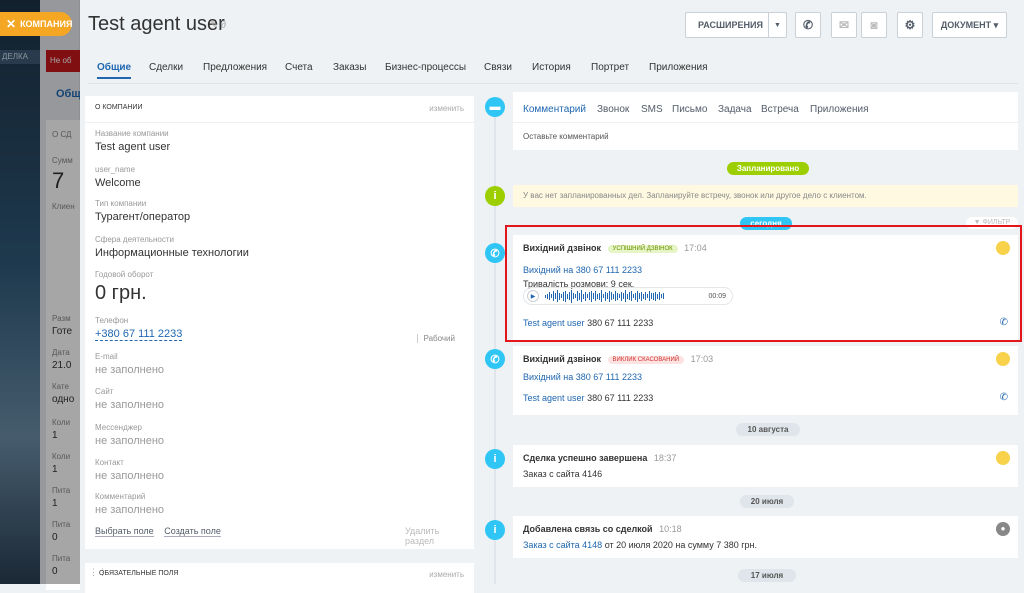 Image resolution: width=1024 pixels, height=593 pixels. I want to click on field-company-name: Название компании Test agent user, so click(280, 141).